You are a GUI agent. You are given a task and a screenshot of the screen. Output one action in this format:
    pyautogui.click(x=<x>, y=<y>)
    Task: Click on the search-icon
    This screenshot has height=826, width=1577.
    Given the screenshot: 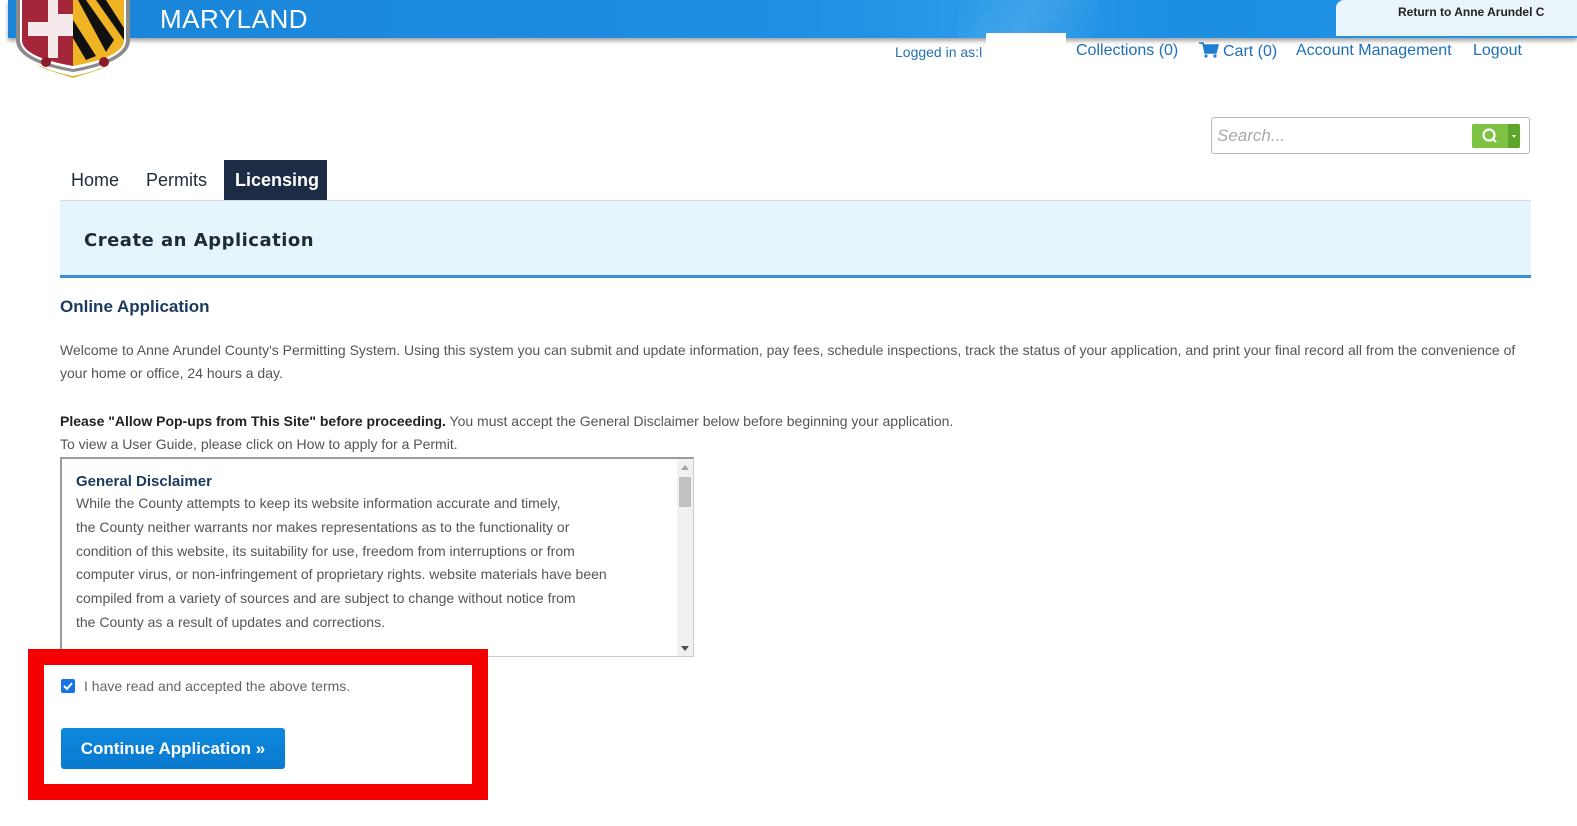 What is the action you would take?
    pyautogui.click(x=1489, y=135)
    